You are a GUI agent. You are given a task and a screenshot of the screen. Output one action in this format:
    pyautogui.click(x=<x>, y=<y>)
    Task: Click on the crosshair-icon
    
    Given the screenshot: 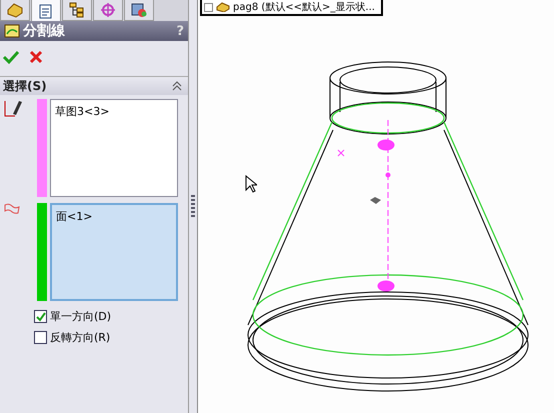 What is the action you would take?
    pyautogui.click(x=108, y=10)
    